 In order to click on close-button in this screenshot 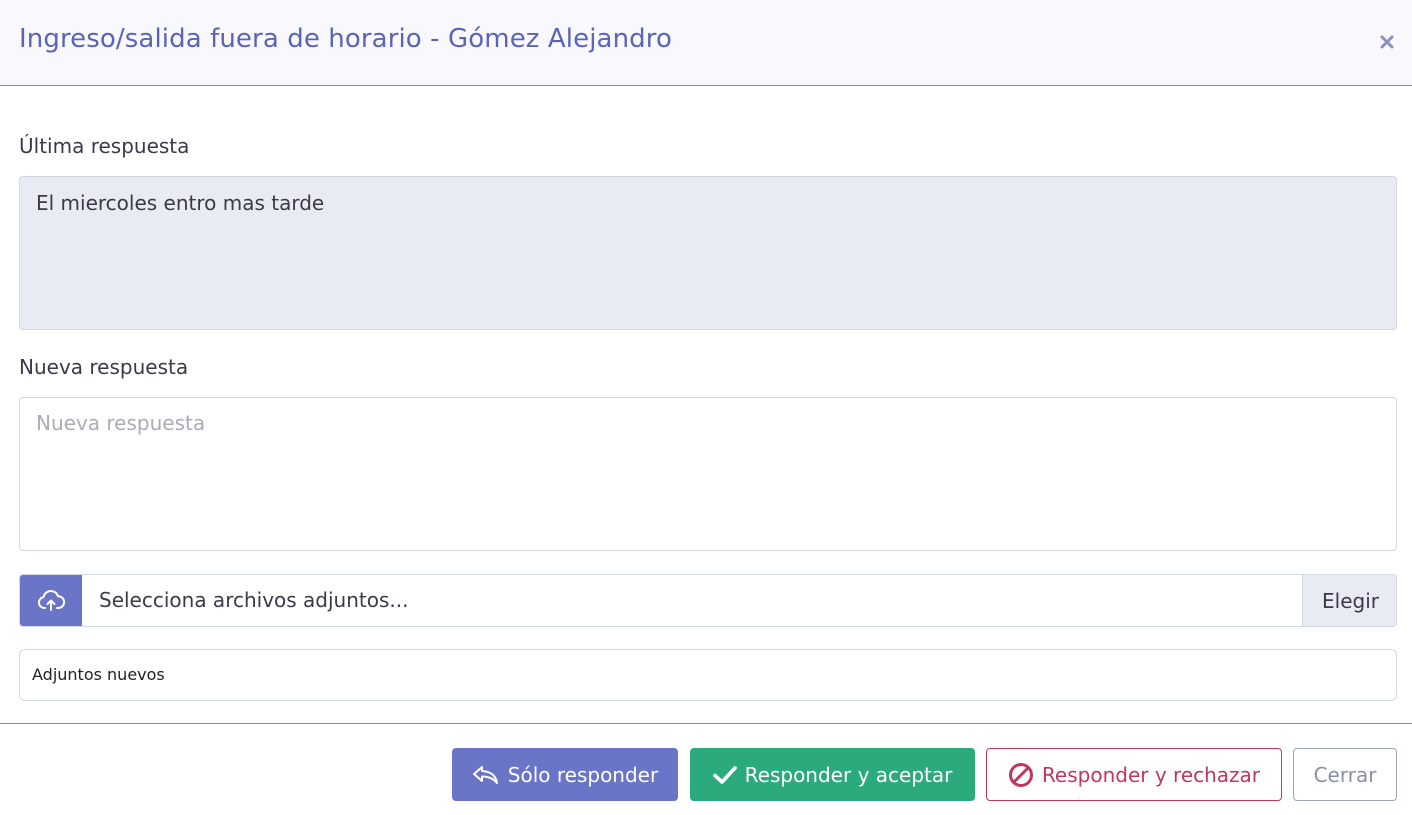, I will do `click(1387, 42)`.